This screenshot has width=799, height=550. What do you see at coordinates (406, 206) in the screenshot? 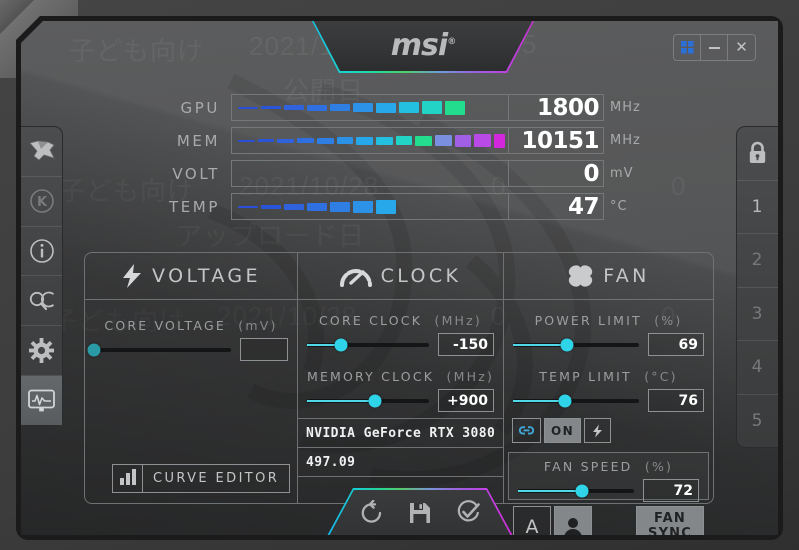
I see `monitor-row: TEMP 47 °C` at bounding box center [406, 206].